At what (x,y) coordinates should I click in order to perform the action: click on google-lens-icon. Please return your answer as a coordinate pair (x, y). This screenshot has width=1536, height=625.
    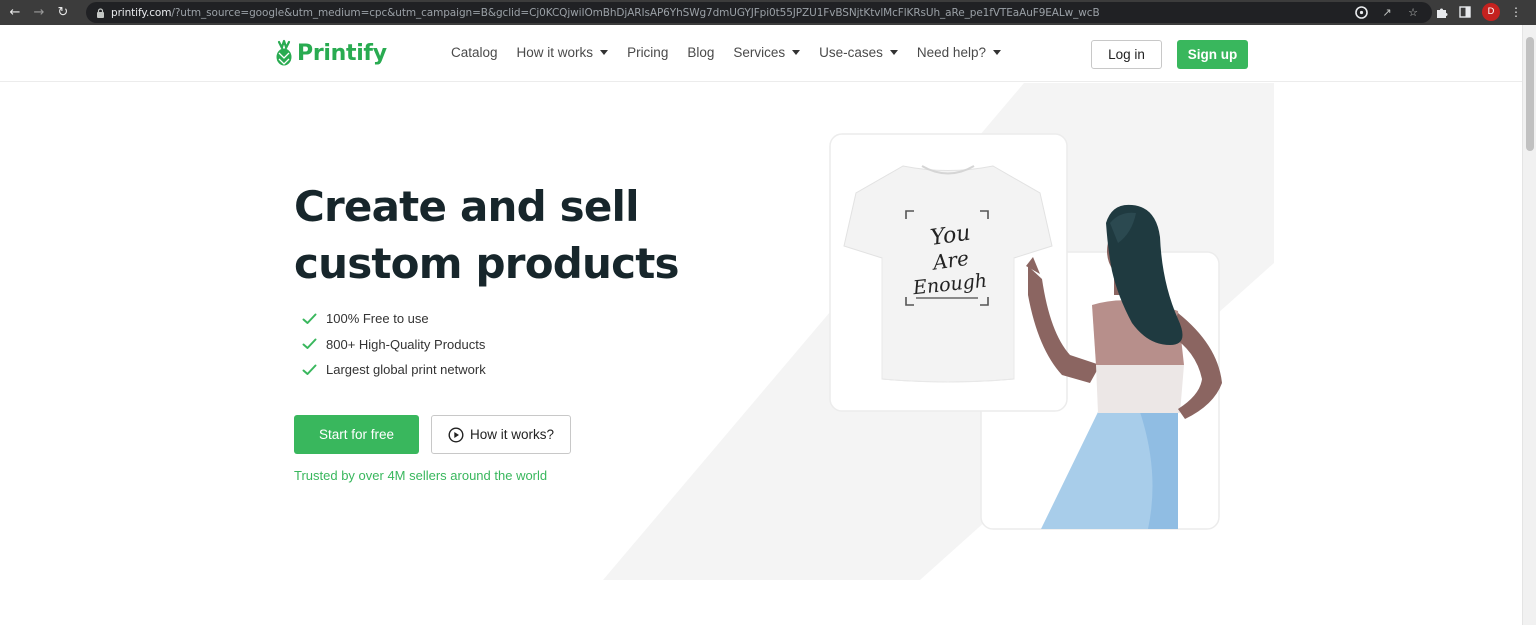
    Looking at the image, I should click on (1361, 12).